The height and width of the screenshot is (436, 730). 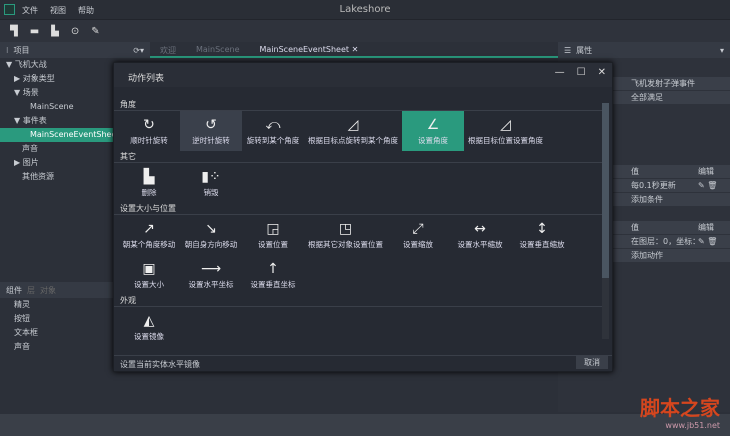 What do you see at coordinates (138, 50) in the screenshot?
I see `sync-icon: ⟳▾` at bounding box center [138, 50].